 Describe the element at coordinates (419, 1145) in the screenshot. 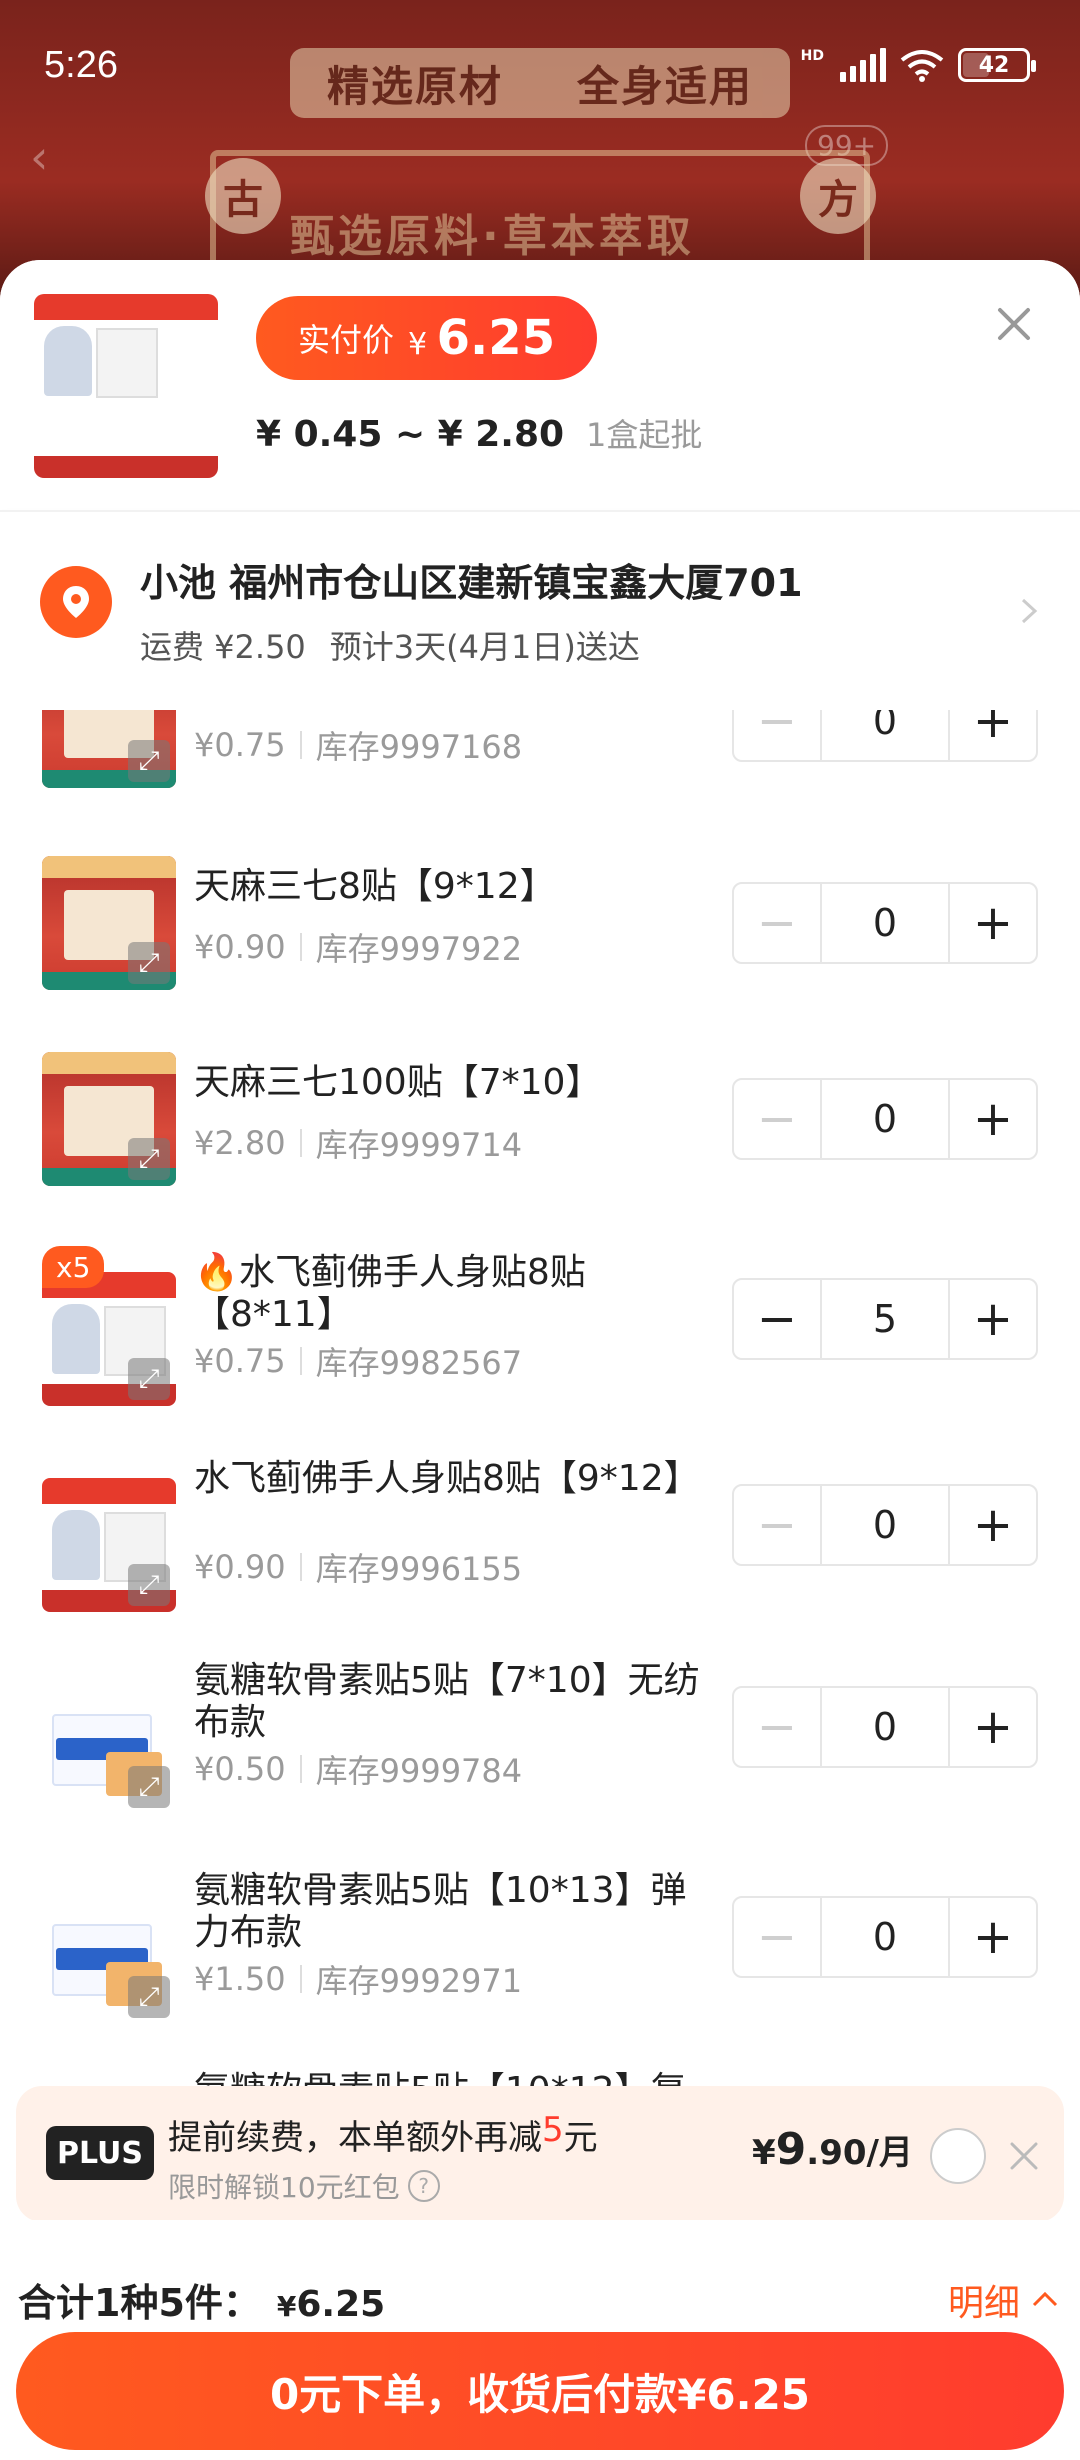

I see `sku-stock: 库存9999714` at that location.